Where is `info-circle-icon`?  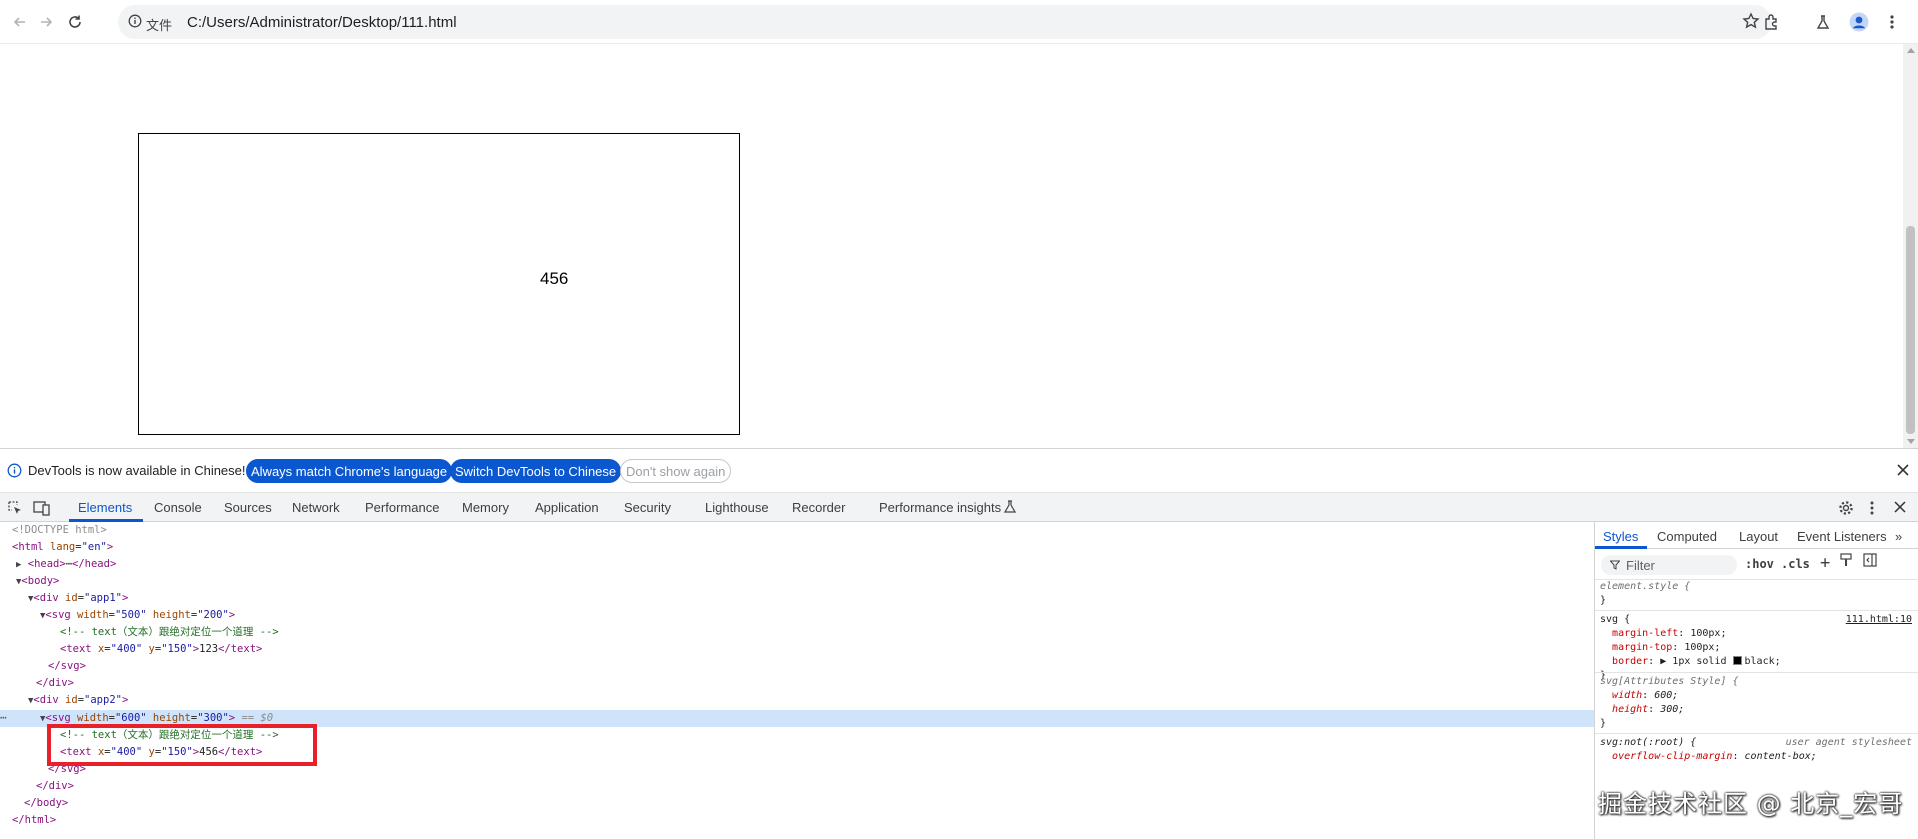
info-circle-icon is located at coordinates (14, 470).